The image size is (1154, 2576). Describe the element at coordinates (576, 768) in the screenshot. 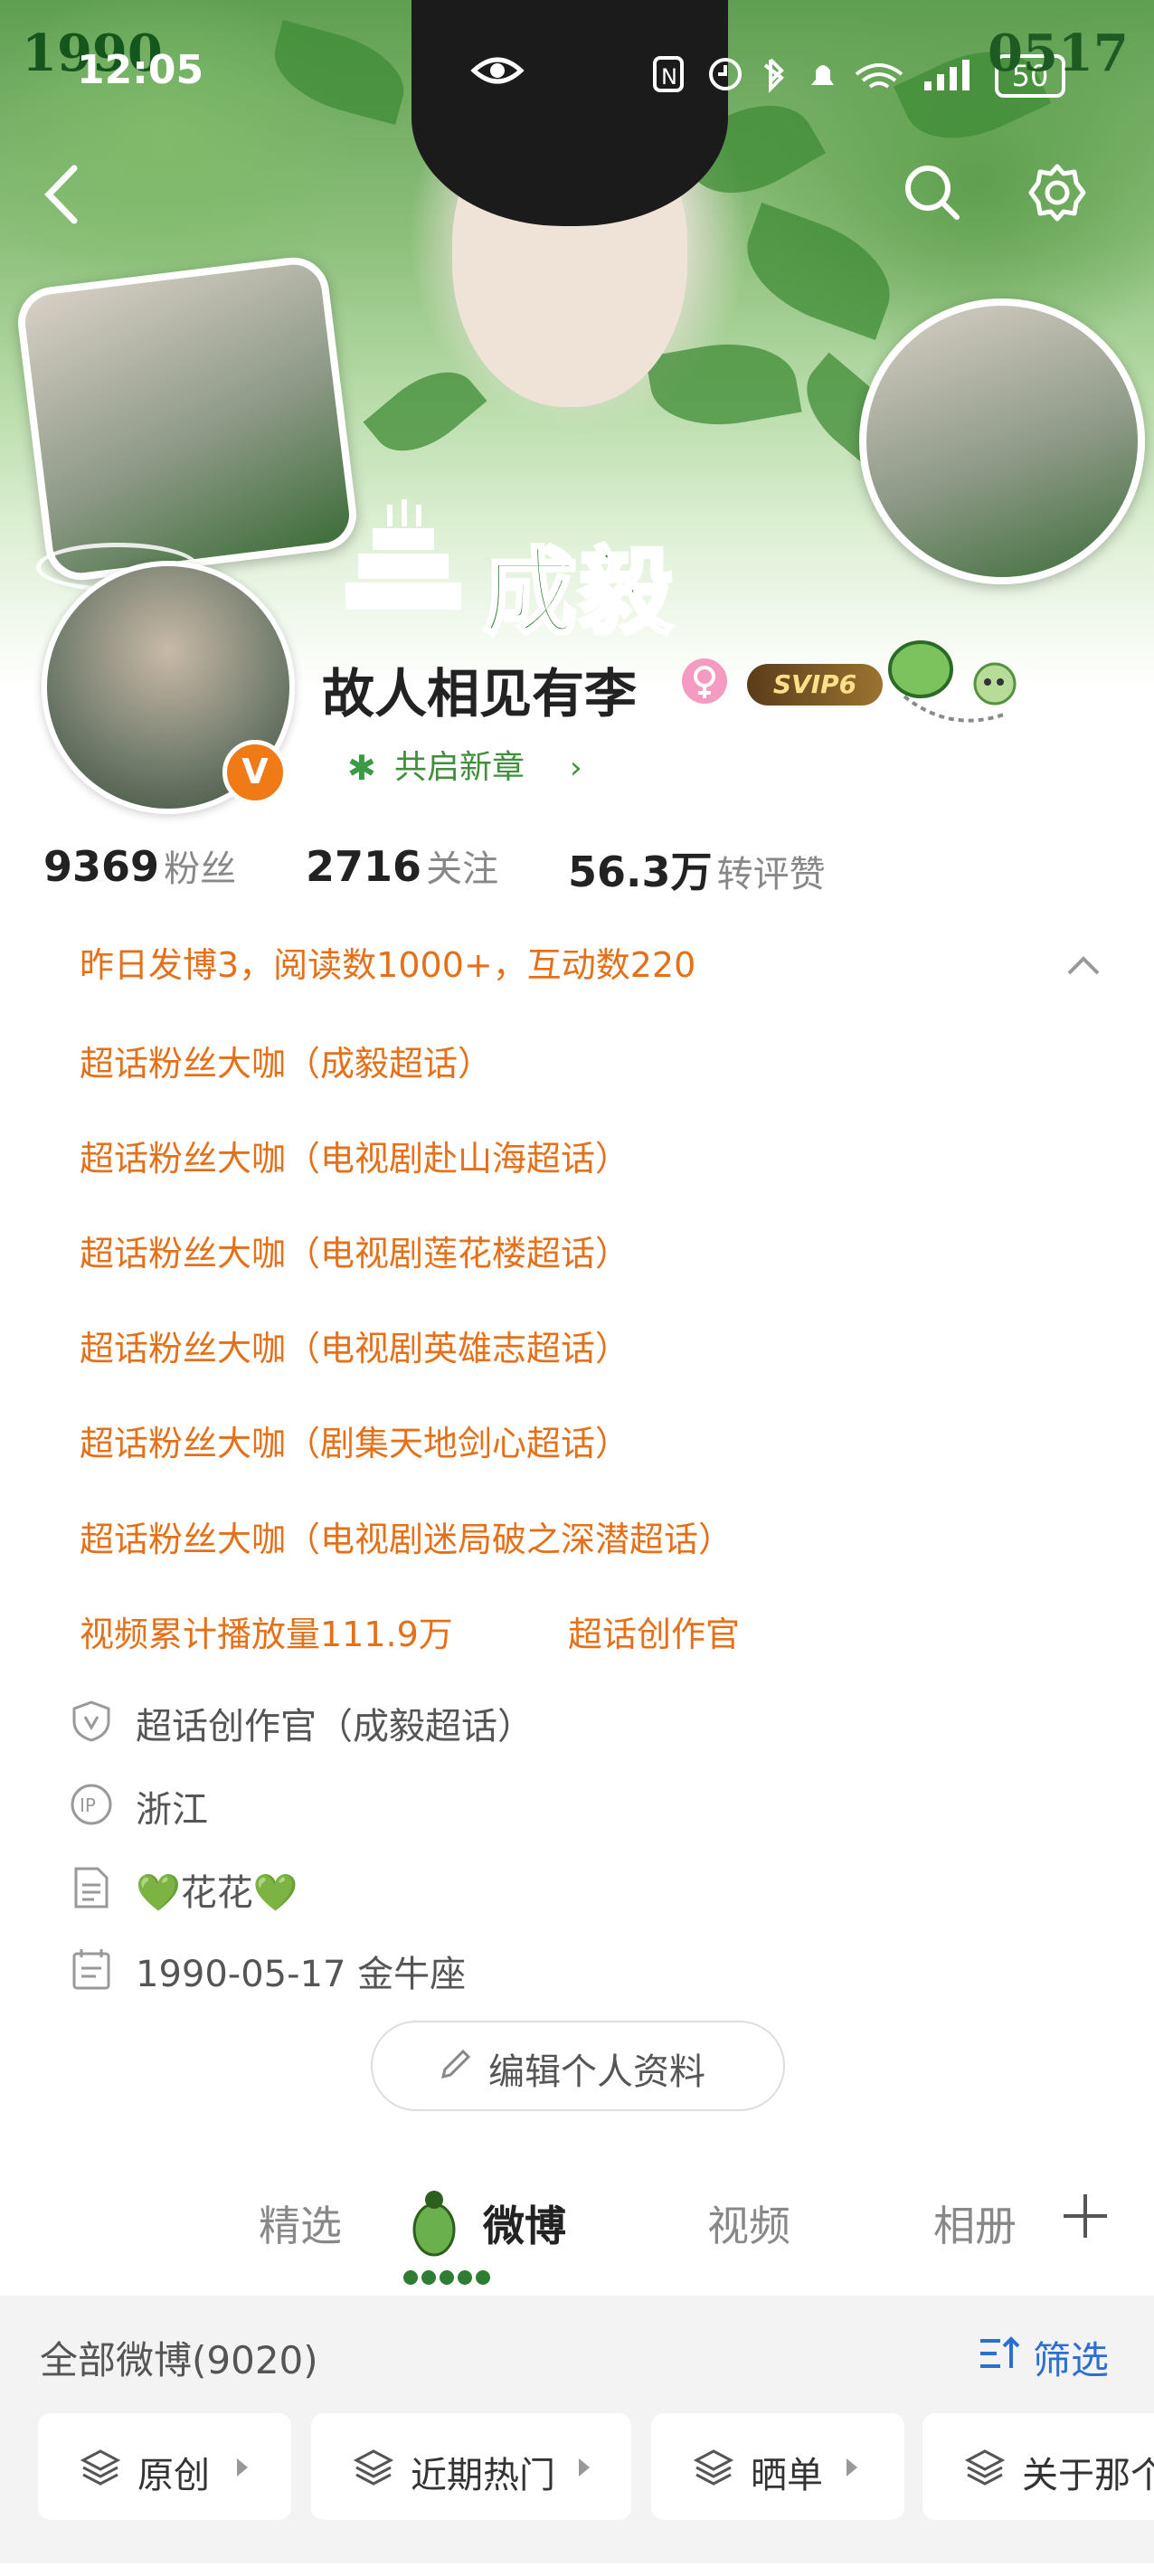

I see `chevron-right-icon: ›` at that location.